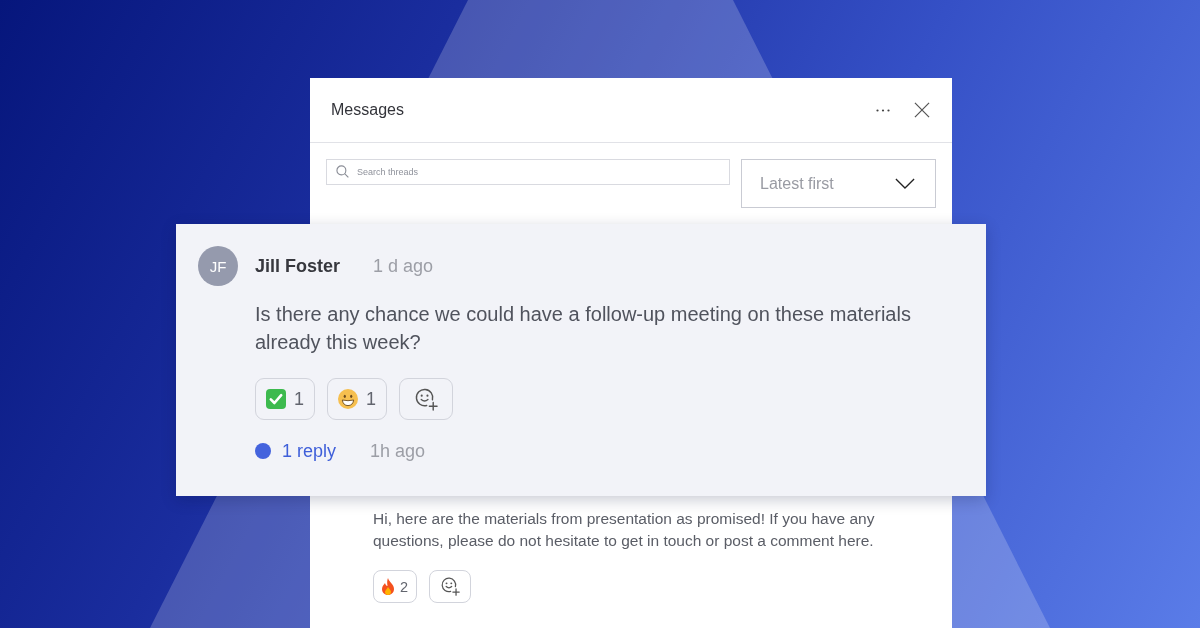  Describe the element at coordinates (218, 266) in the screenshot. I see `avatar: JF` at that location.